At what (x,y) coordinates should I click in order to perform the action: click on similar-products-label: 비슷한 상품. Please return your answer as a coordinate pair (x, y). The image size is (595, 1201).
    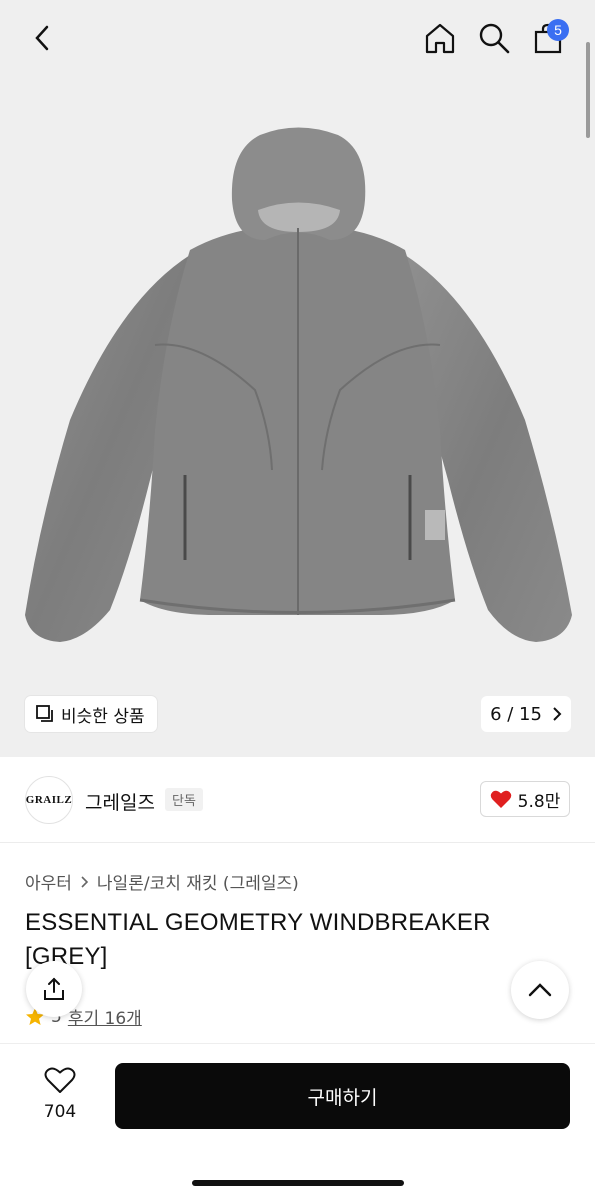
    Looking at the image, I should click on (103, 716).